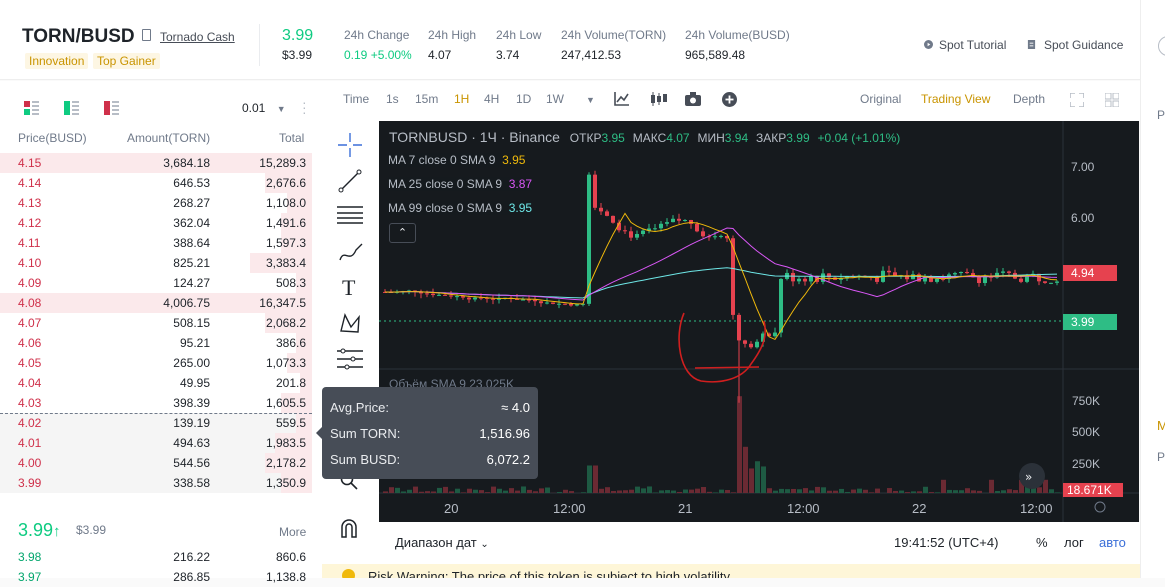 The image size is (1165, 587). I want to click on bid-row: 3.97 286.85 1,138.8, so click(156, 577).